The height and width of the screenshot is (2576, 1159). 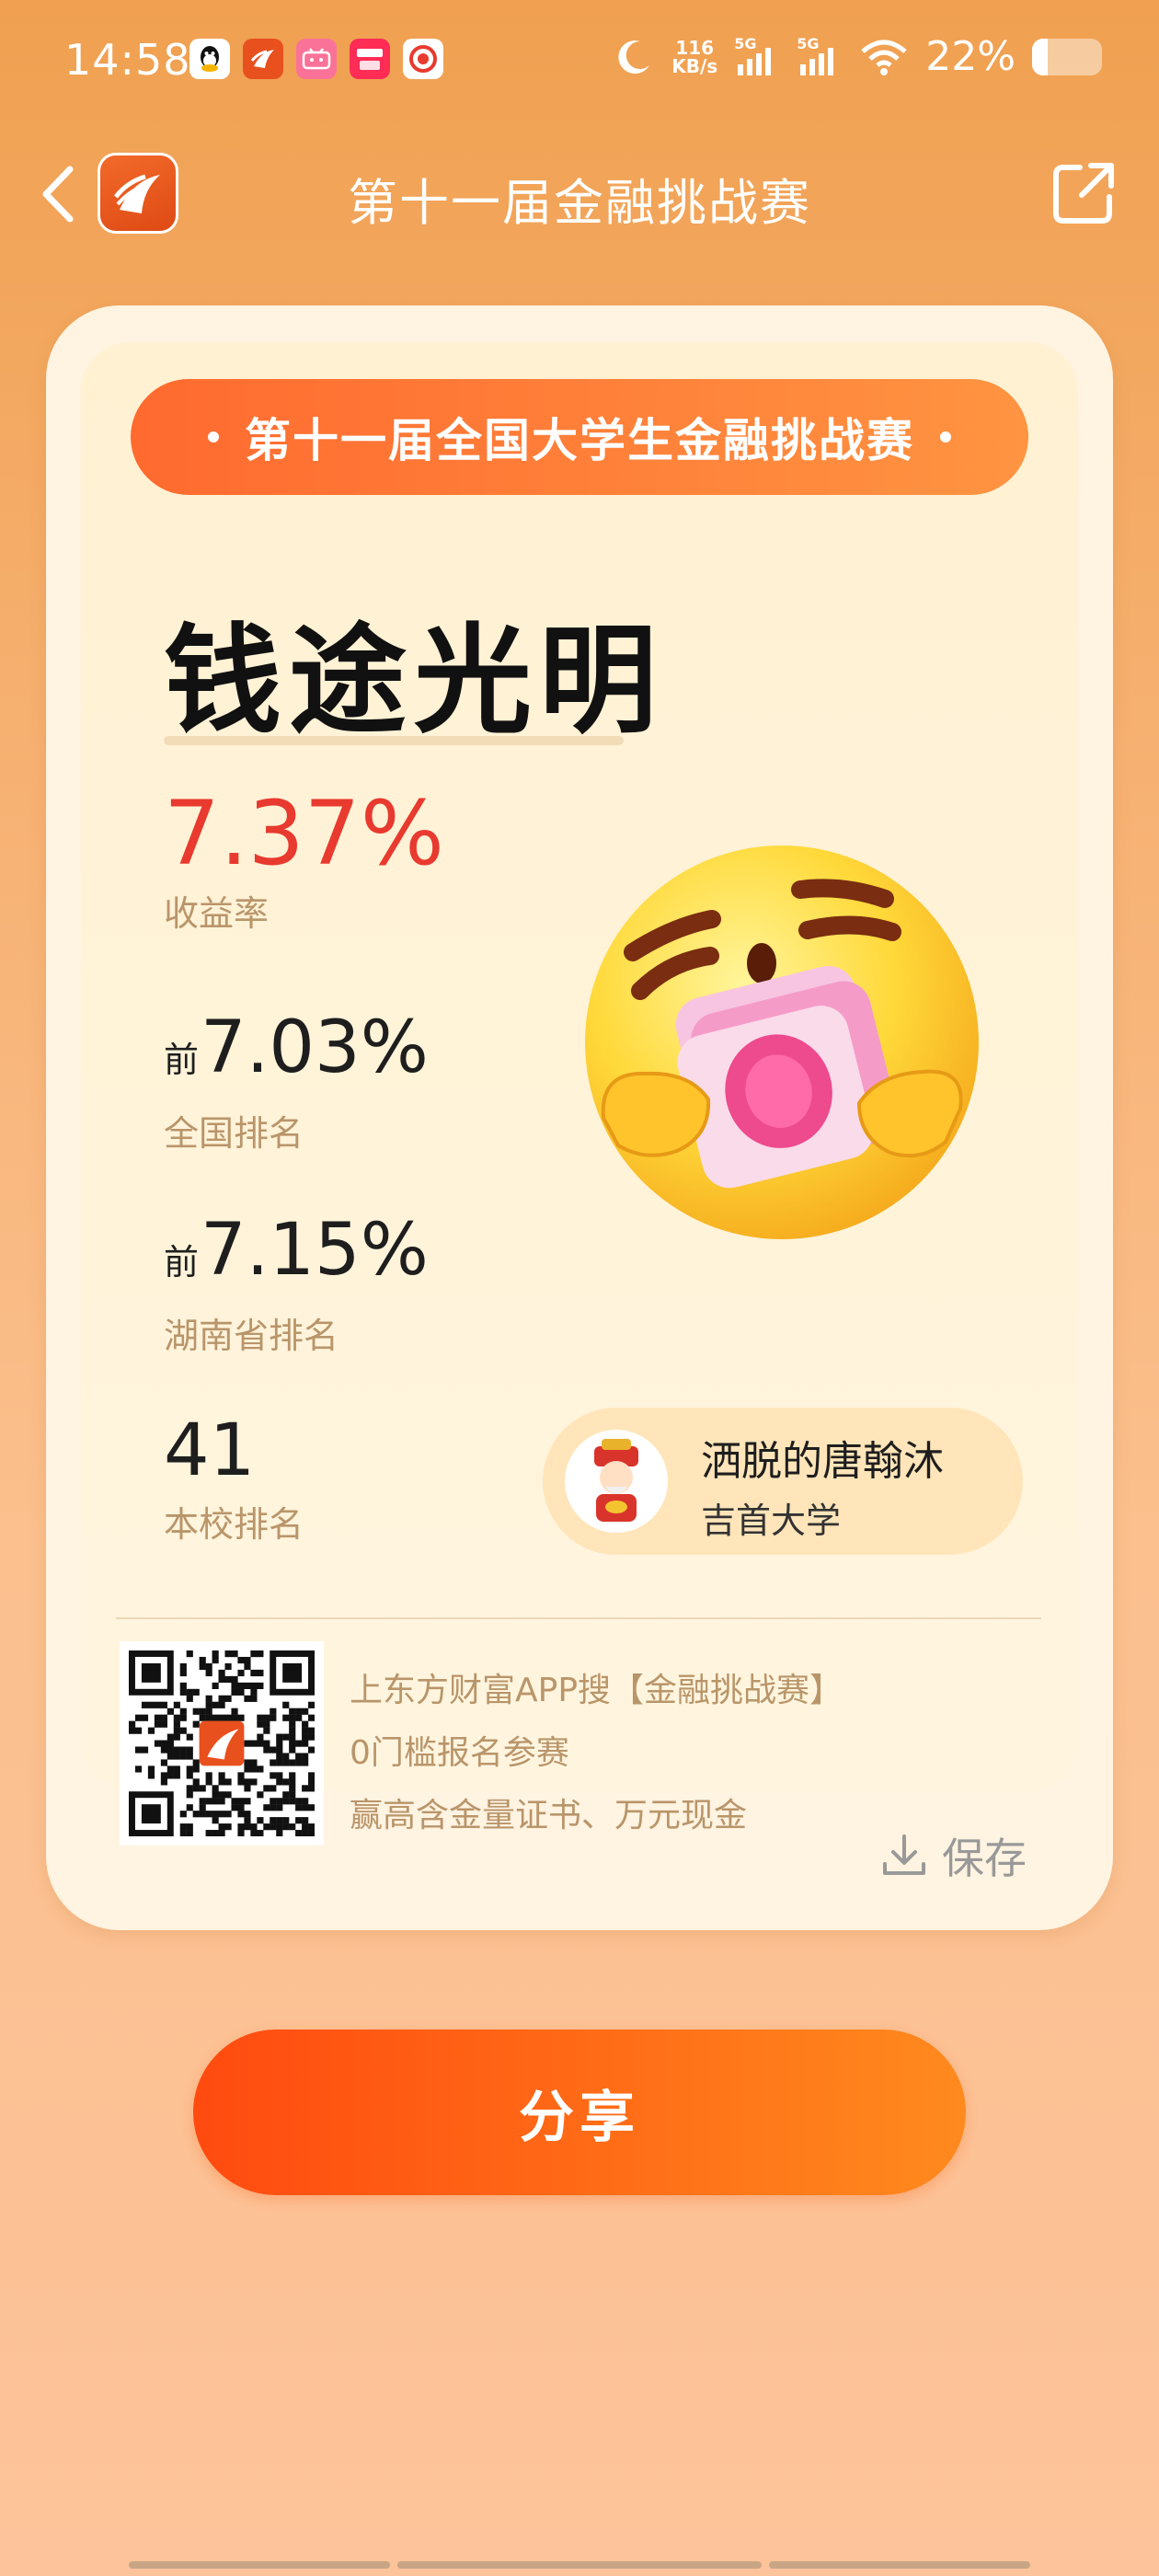 I want to click on qr-code, so click(x=222, y=1743).